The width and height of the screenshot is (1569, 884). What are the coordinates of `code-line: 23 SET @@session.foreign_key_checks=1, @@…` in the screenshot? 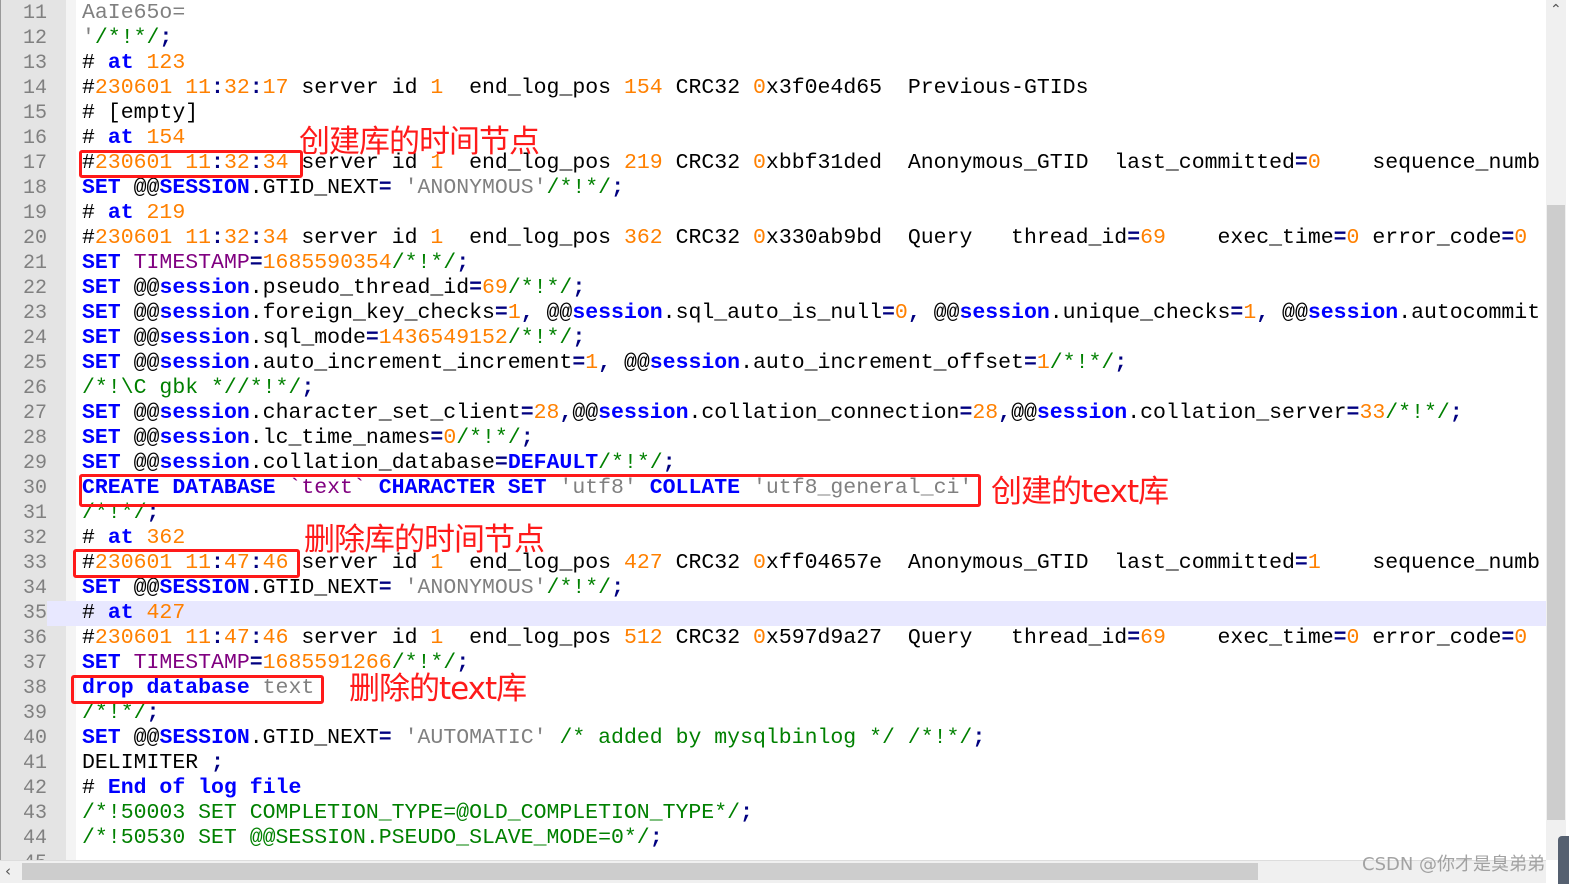 It's located at (774, 313).